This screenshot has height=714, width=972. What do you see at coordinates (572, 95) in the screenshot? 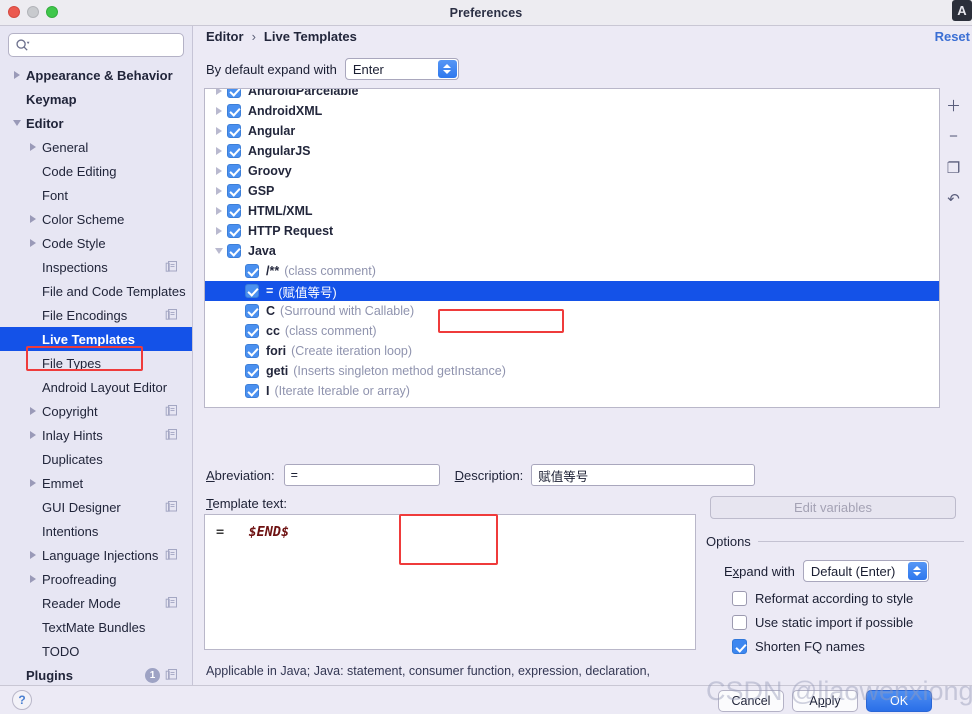
I see `template-row: AndroidParcelable` at bounding box center [572, 95].